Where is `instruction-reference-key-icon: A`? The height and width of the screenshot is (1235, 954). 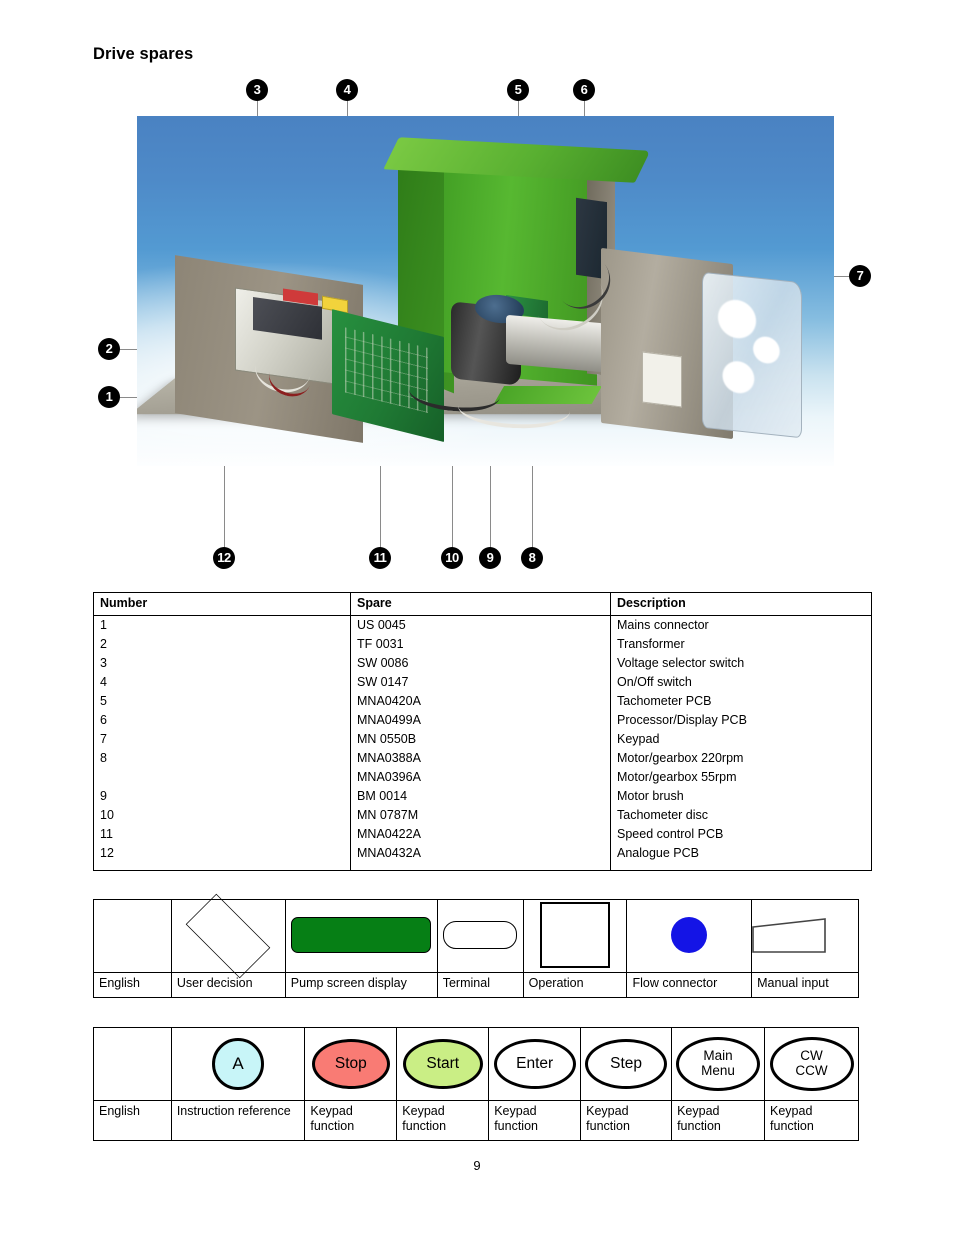
instruction-reference-key-icon: A is located at coordinates (238, 1064).